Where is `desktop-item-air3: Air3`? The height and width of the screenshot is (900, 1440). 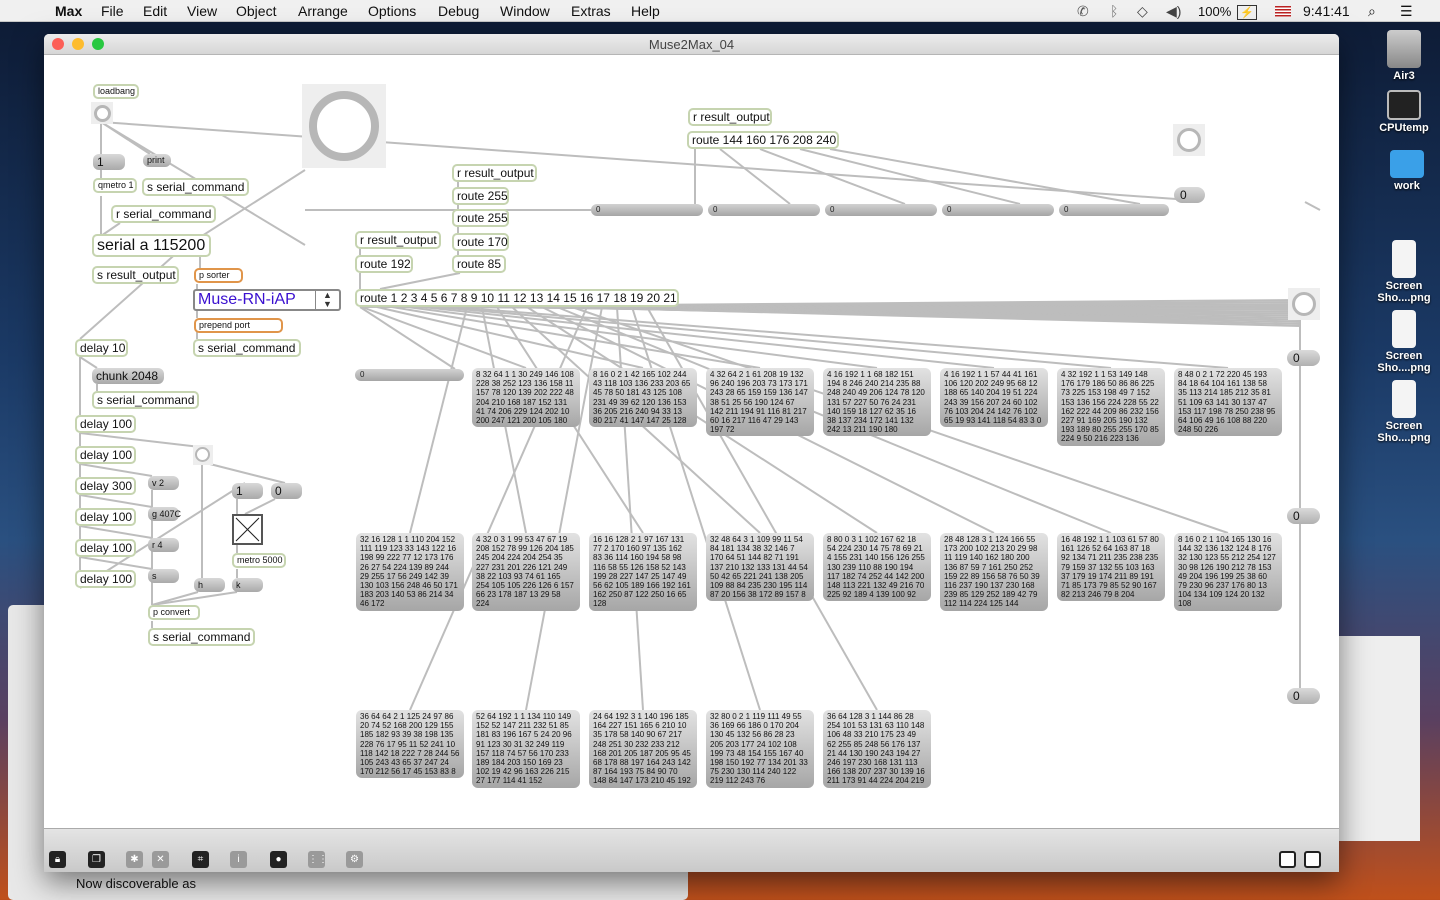 desktop-item-air3: Air3 is located at coordinates (1404, 56).